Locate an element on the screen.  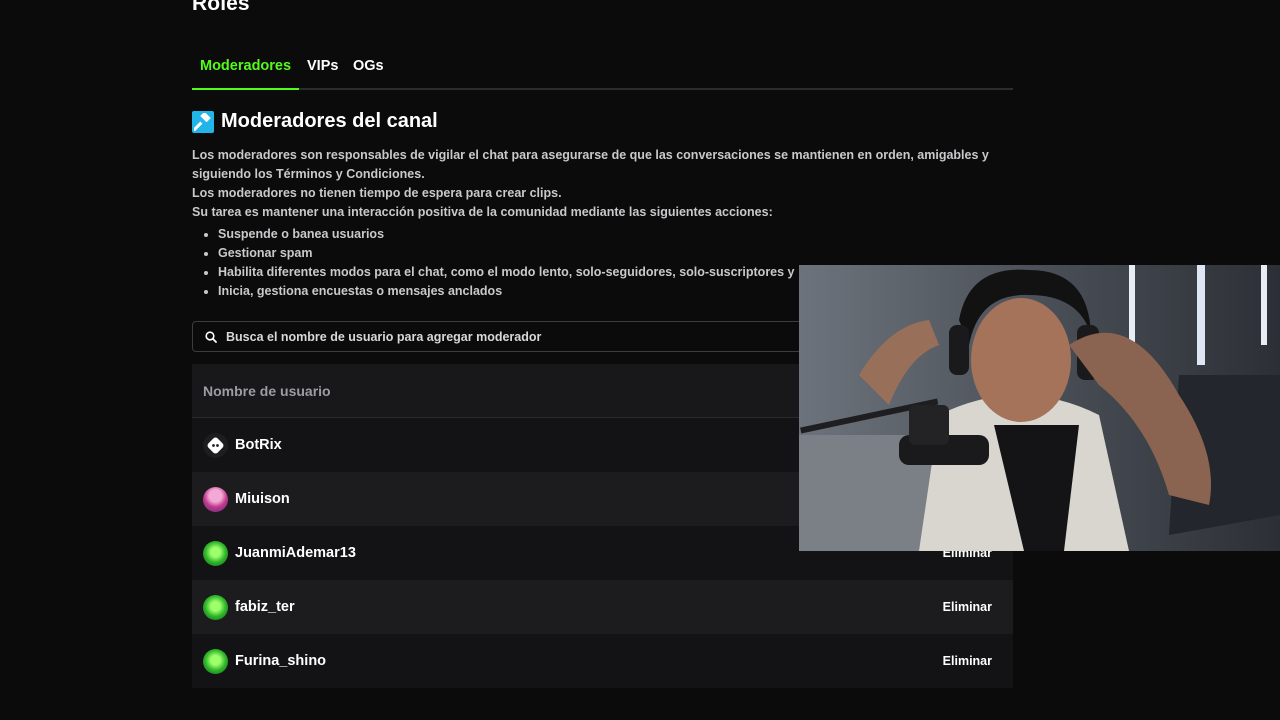
section-header: Moderadores del canal is located at coordinates (315, 121).